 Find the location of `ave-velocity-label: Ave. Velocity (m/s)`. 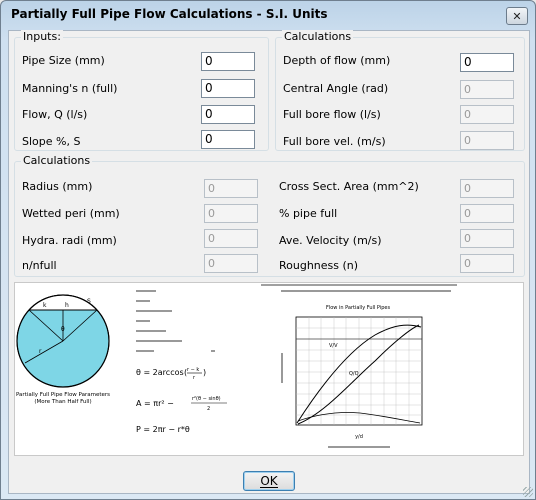

ave-velocity-label: Ave. Velocity (m/s) is located at coordinates (330, 240).